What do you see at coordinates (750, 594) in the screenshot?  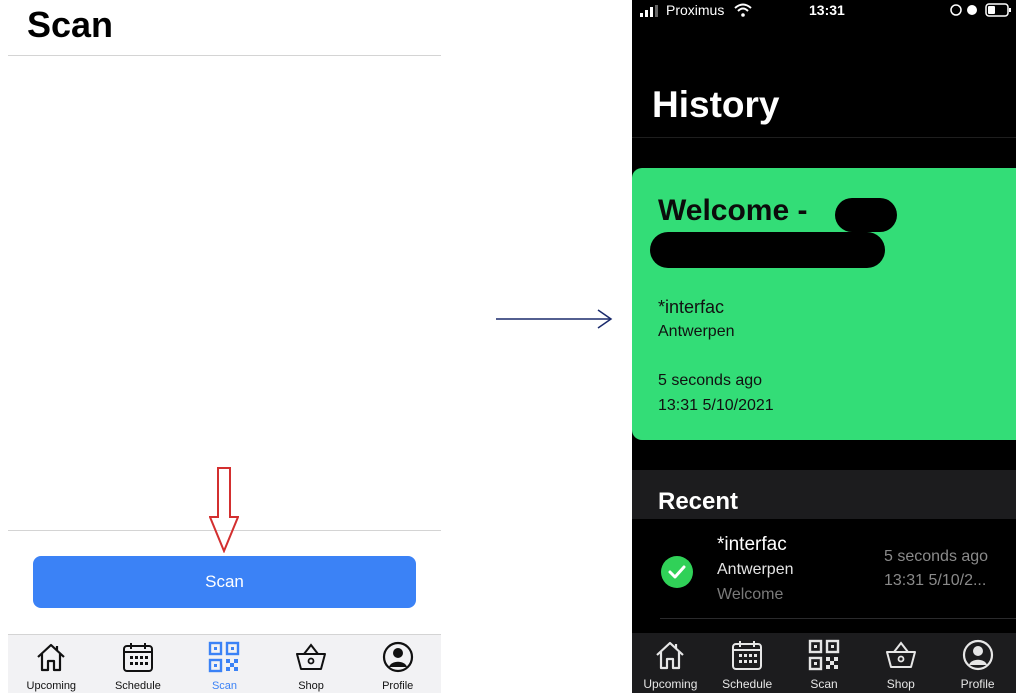 I see `visit-tag: Welcome` at bounding box center [750, 594].